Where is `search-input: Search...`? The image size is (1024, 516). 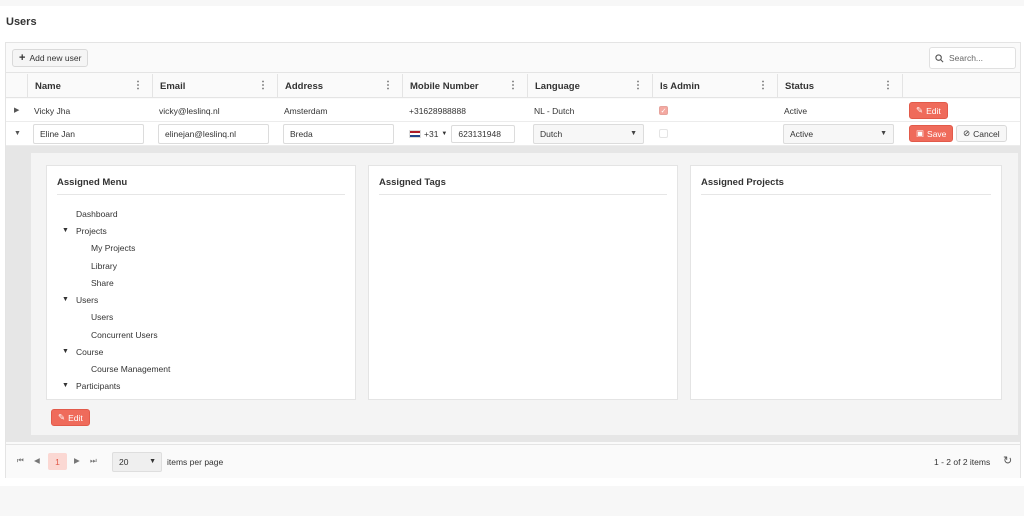 search-input: Search... is located at coordinates (972, 58).